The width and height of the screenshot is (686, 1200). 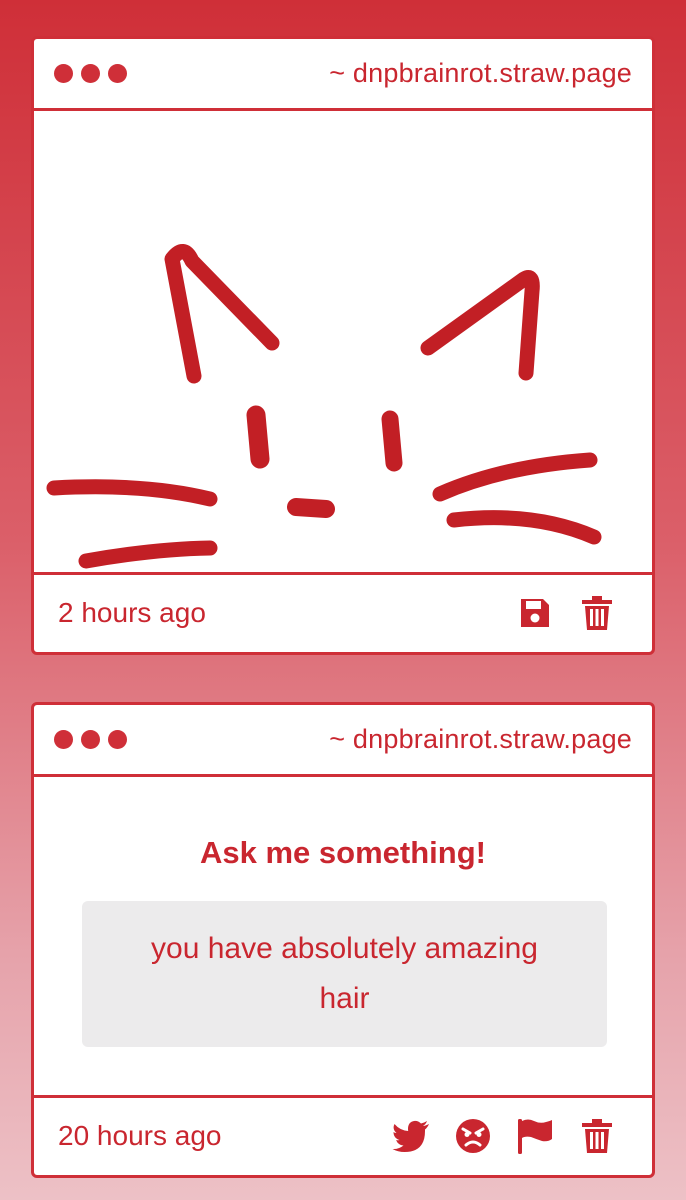 What do you see at coordinates (258, 437) in the screenshot?
I see `left-eye-stroke` at bounding box center [258, 437].